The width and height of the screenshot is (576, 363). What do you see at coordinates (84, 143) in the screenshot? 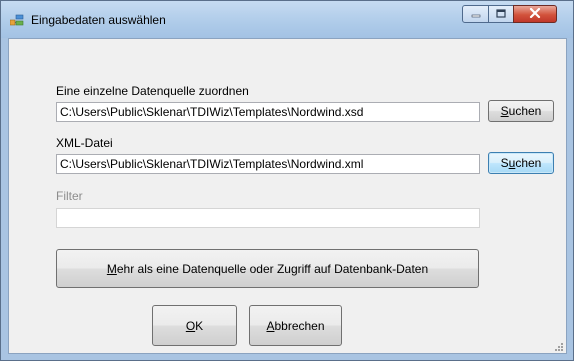
I see `xml-file-label: XML-Datei` at bounding box center [84, 143].